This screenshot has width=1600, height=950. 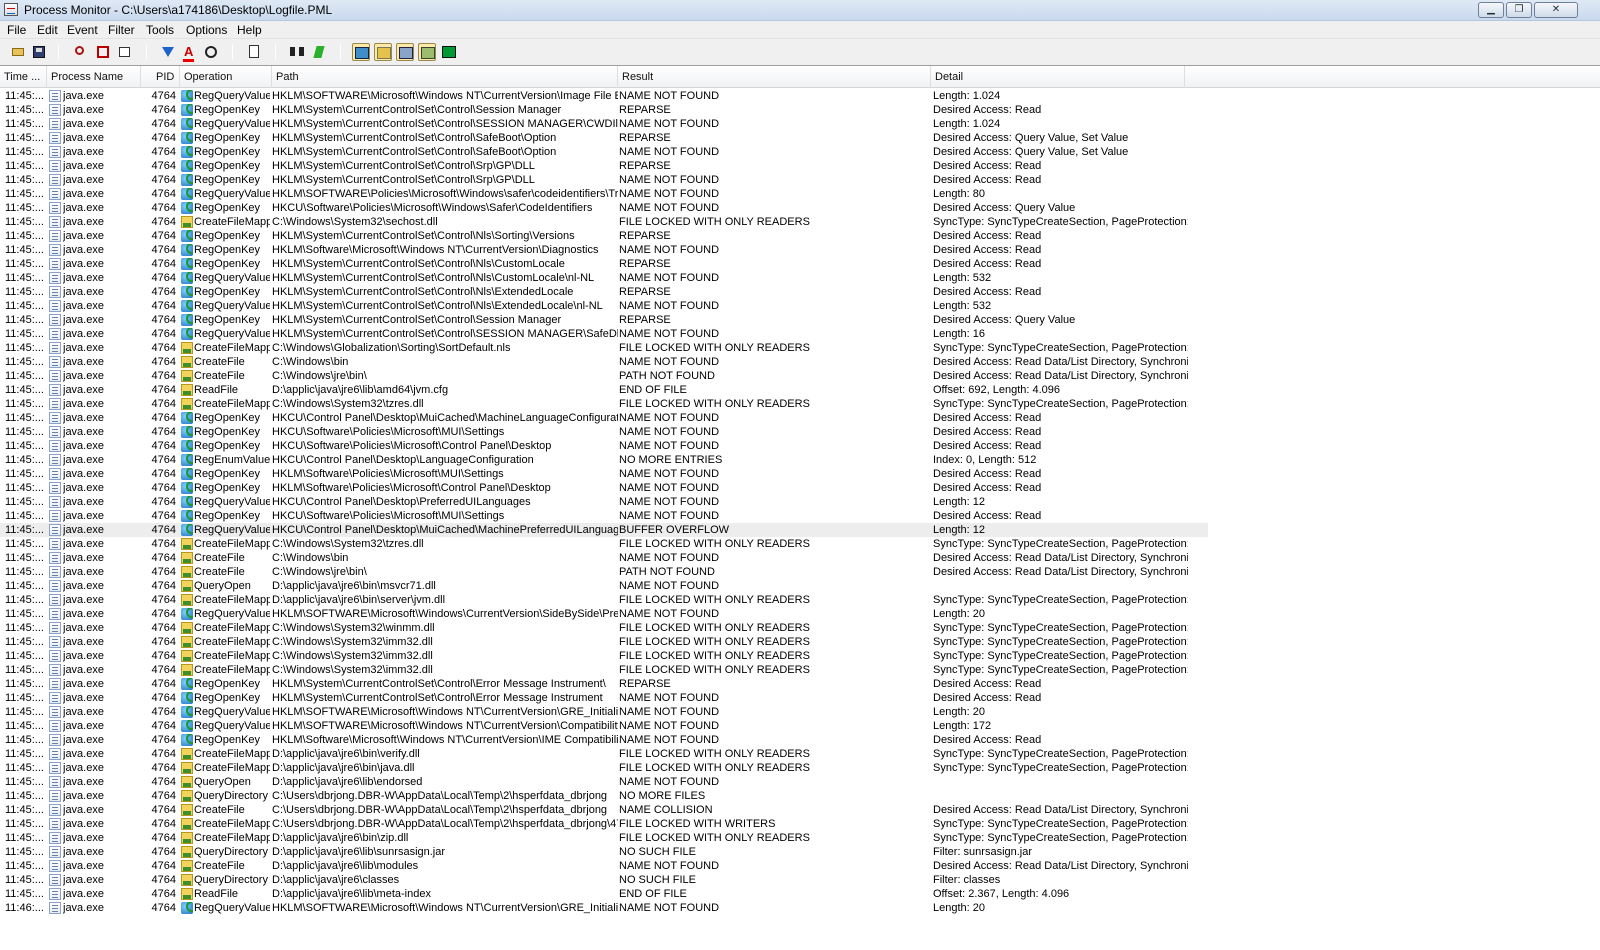 I want to click on menu-help: Help, so click(x=249, y=30).